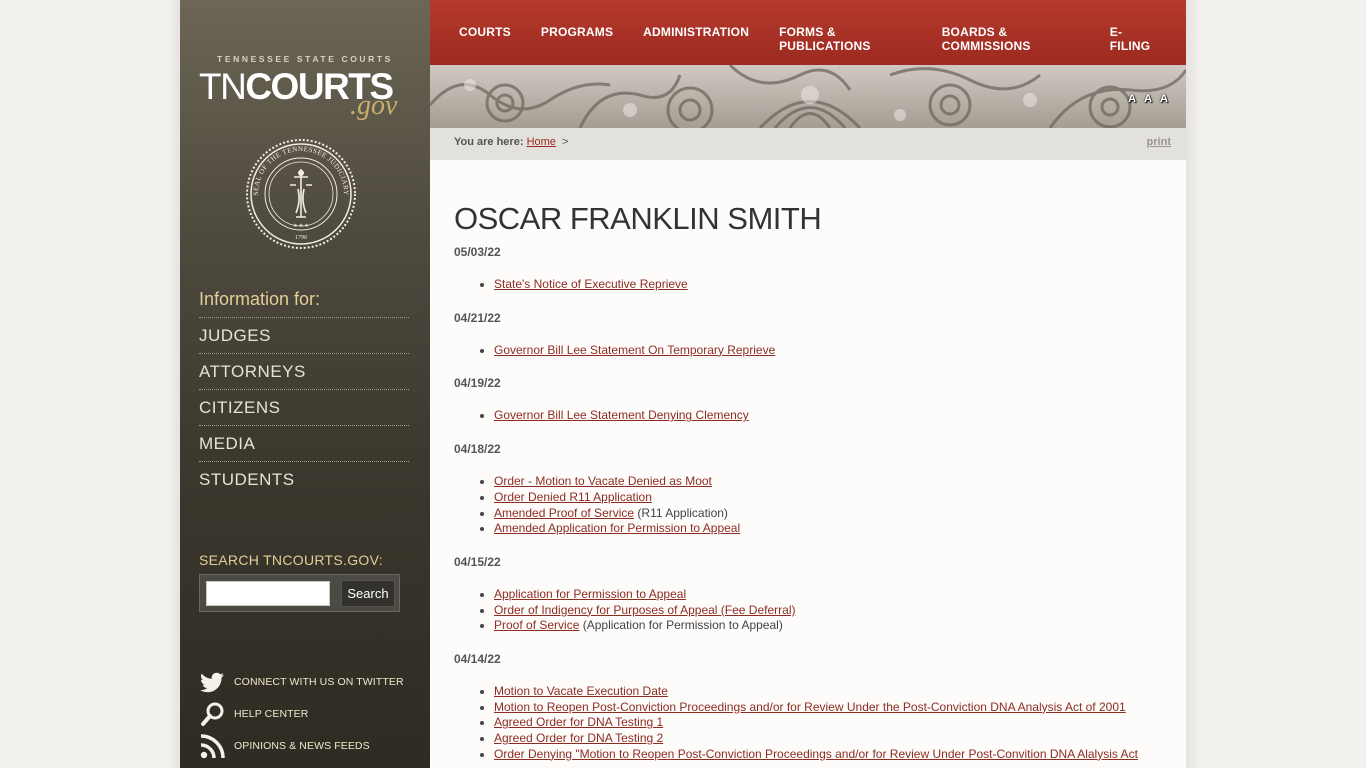  I want to click on ornament-image, so click(808, 96).